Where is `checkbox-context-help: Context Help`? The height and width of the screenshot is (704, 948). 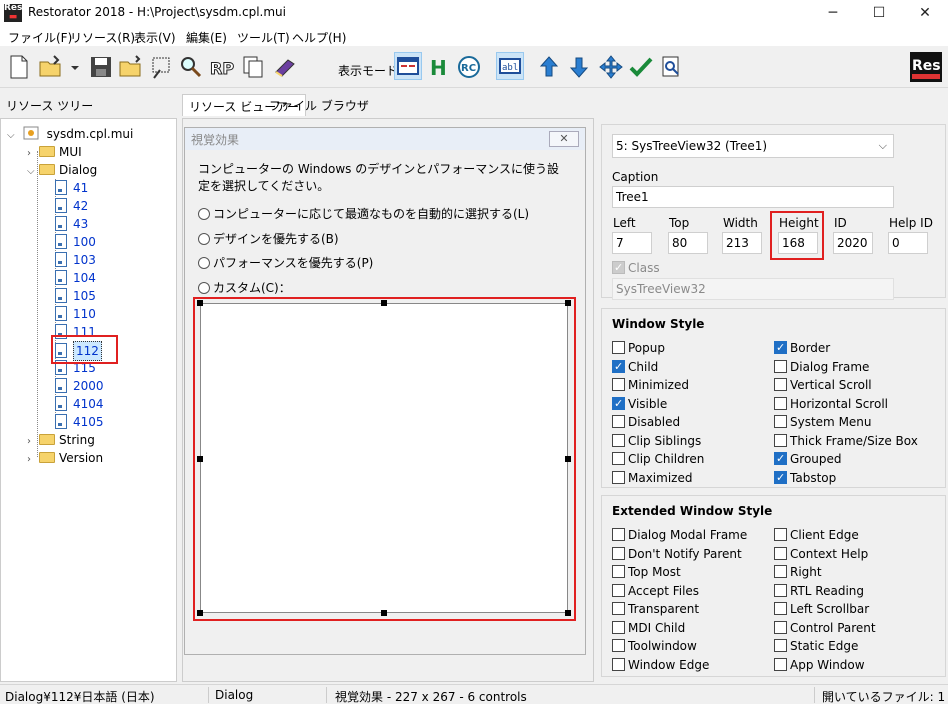 checkbox-context-help: Context Help is located at coordinates (821, 554).